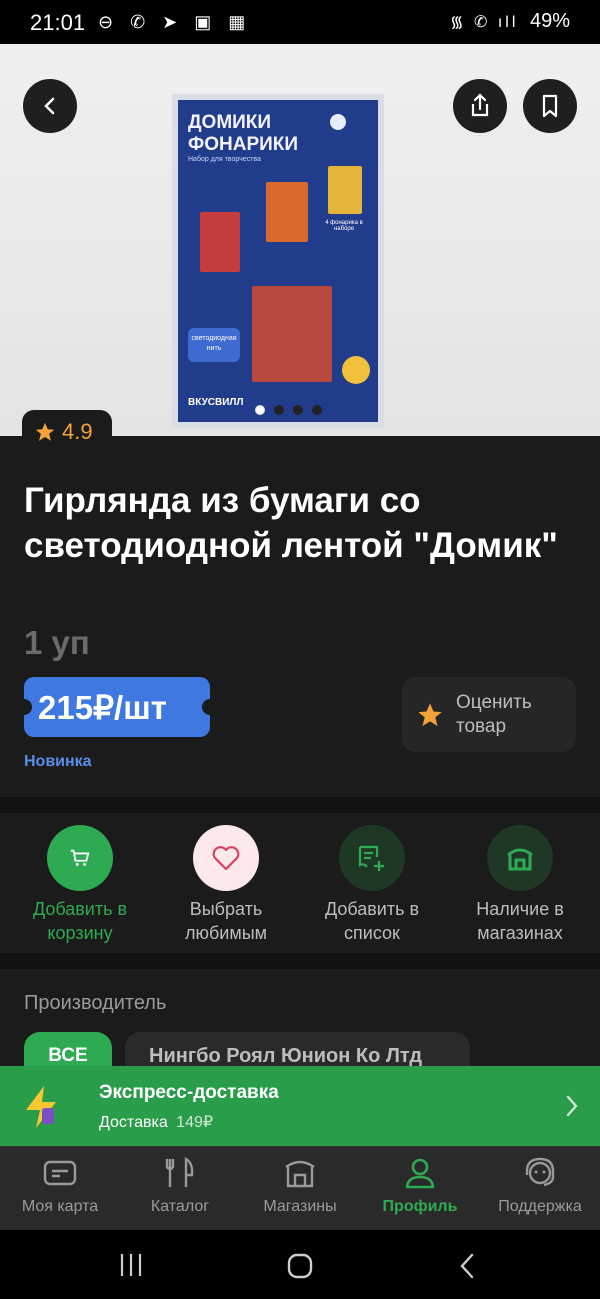 The image size is (600, 1299). What do you see at coordinates (60, 1173) in the screenshot?
I see `card-icon` at bounding box center [60, 1173].